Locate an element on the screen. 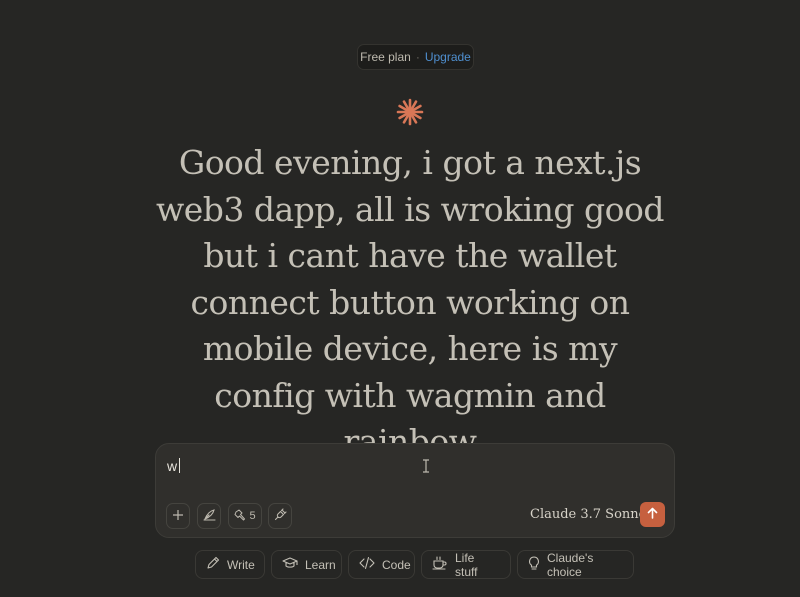 This screenshot has width=800, height=597. hammer-icon is located at coordinates (240, 516).